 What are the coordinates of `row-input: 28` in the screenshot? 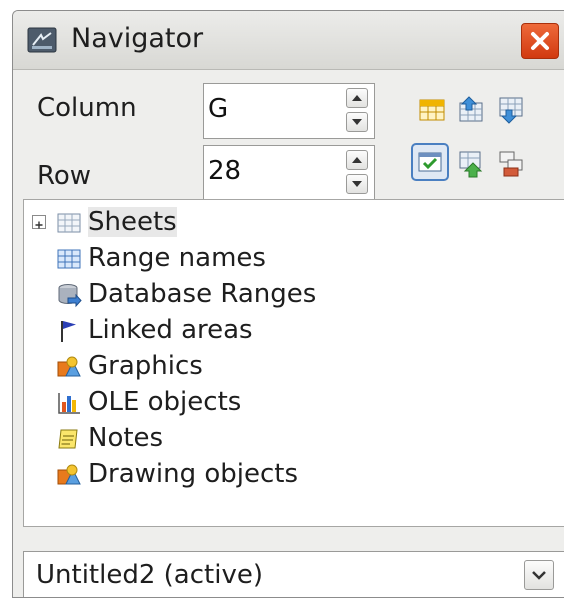 It's located at (224, 171).